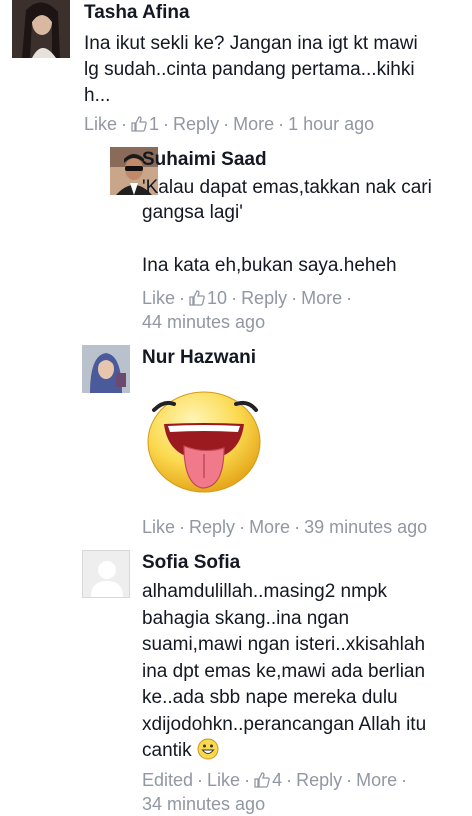 This screenshot has width=472, height=816. What do you see at coordinates (284, 671) in the screenshot?
I see `comment-line: ina dpt emas ke,mawi ada berlian` at bounding box center [284, 671].